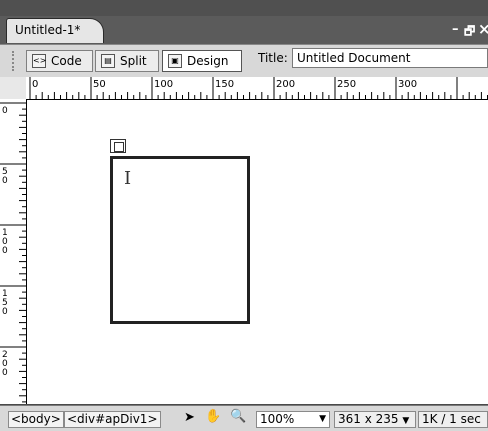 The height and width of the screenshot is (431, 488). I want to click on ruler-label: 50, so click(99, 84).